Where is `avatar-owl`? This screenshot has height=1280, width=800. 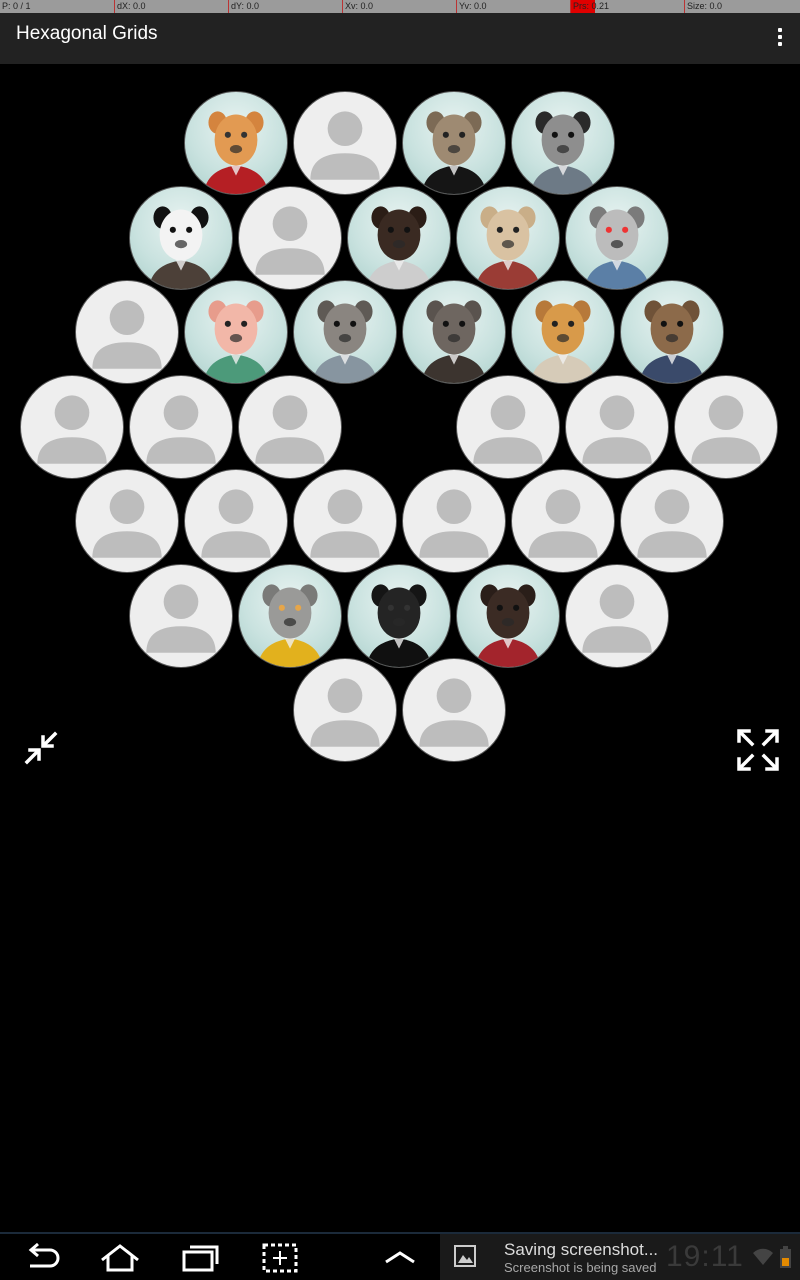
avatar-owl is located at coordinates (290, 615).